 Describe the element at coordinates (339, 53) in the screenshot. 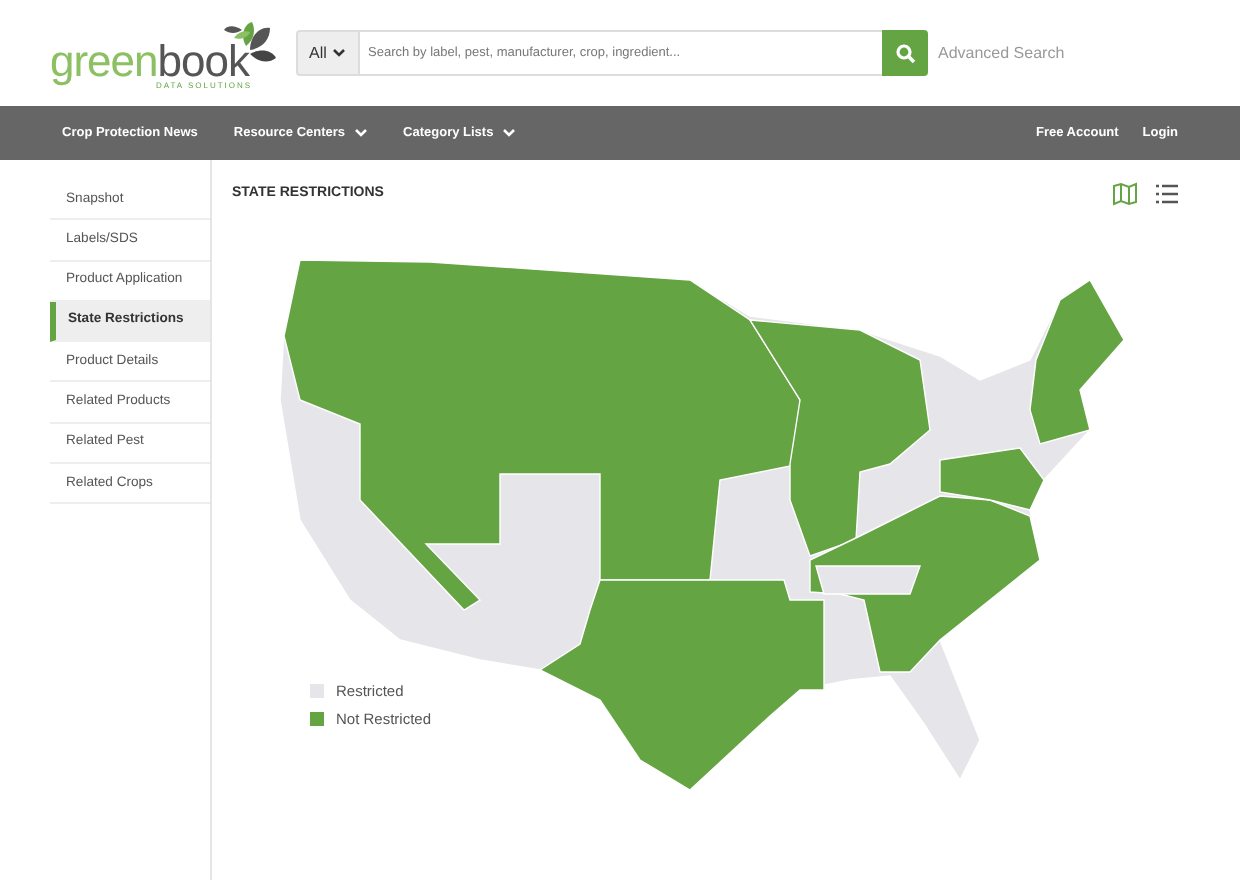

I see `caret-icon` at that location.